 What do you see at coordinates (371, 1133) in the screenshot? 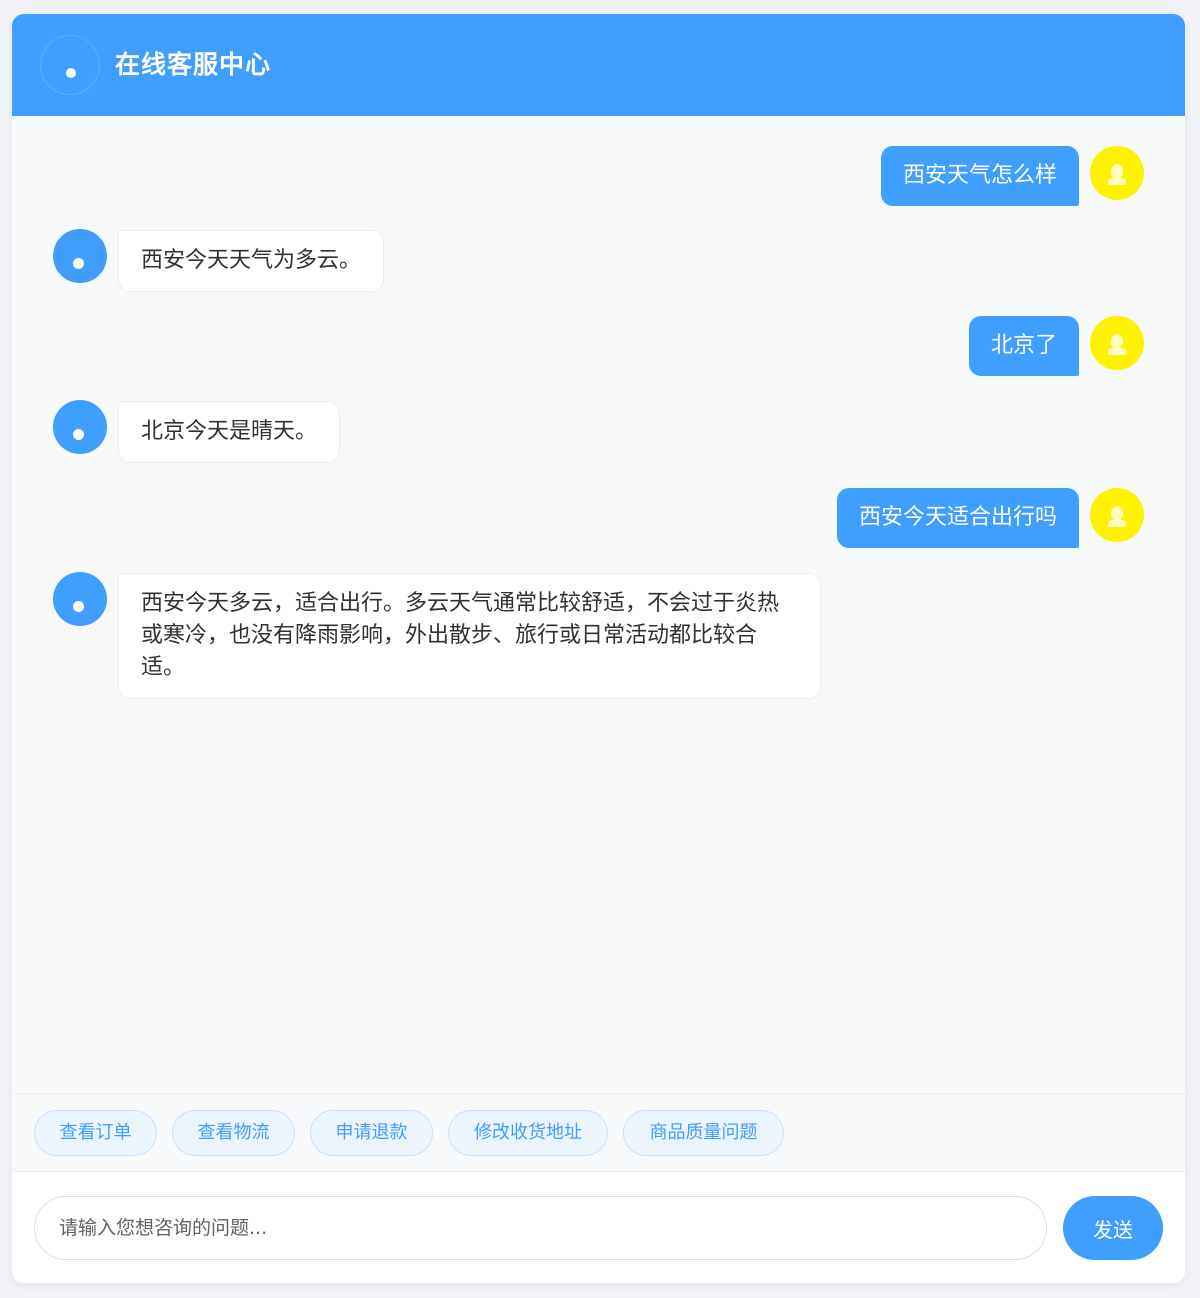
I see `quick-action-request-refund: 申请退款` at bounding box center [371, 1133].